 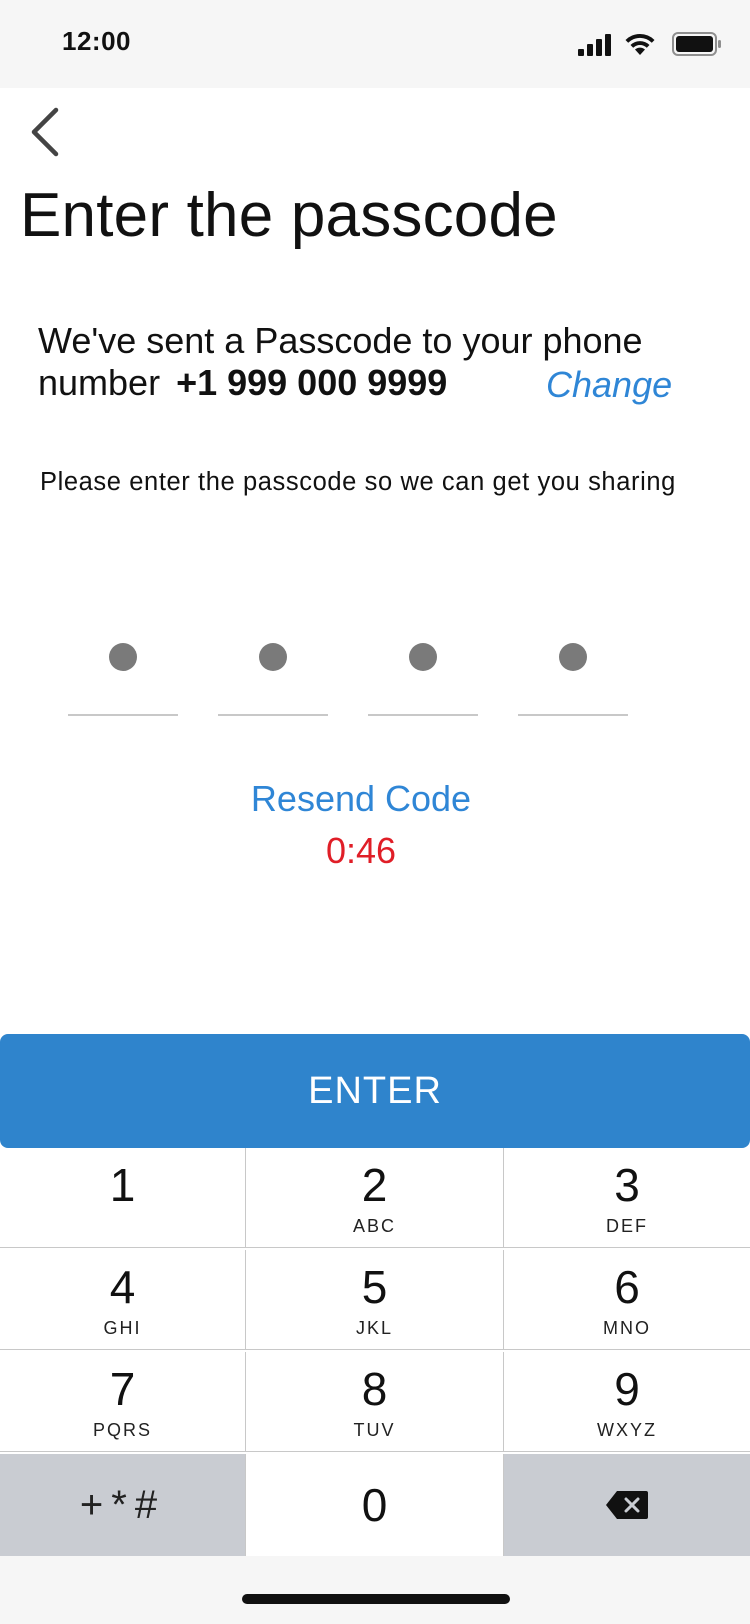 I want to click on key-letters: TUV, so click(x=374, y=1429).